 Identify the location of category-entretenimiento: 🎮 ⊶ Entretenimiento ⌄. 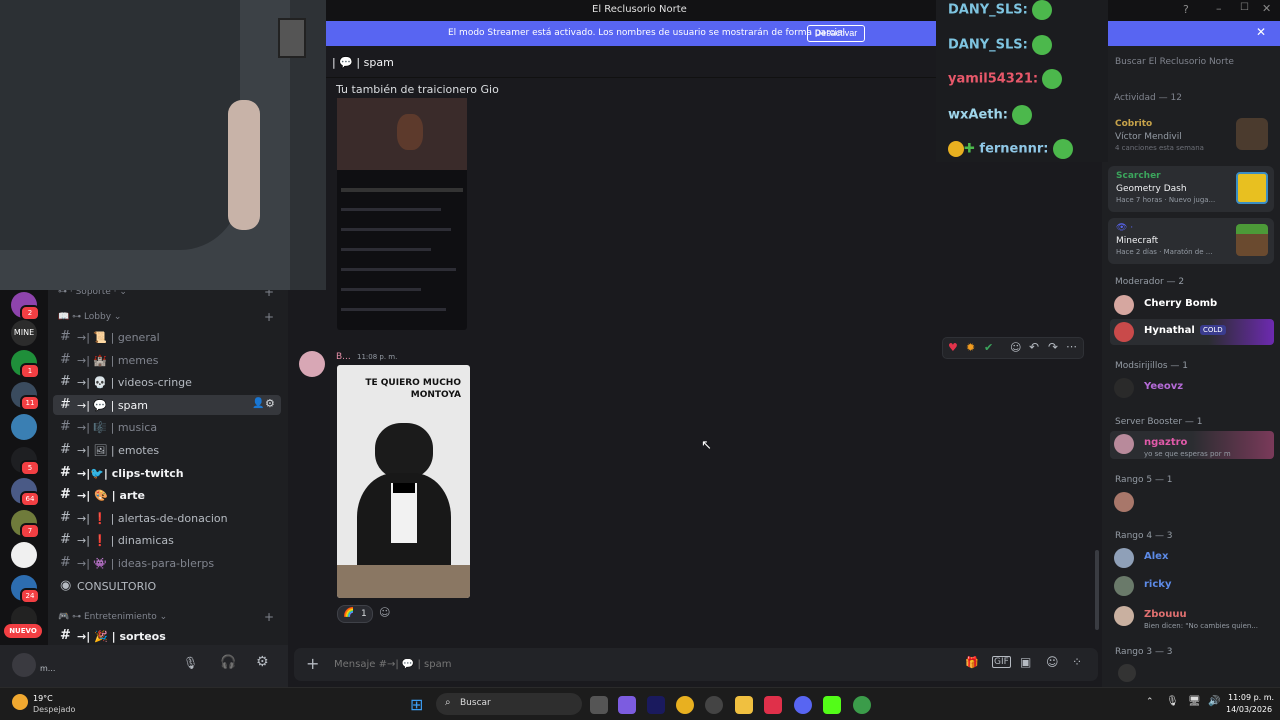
(112, 617).